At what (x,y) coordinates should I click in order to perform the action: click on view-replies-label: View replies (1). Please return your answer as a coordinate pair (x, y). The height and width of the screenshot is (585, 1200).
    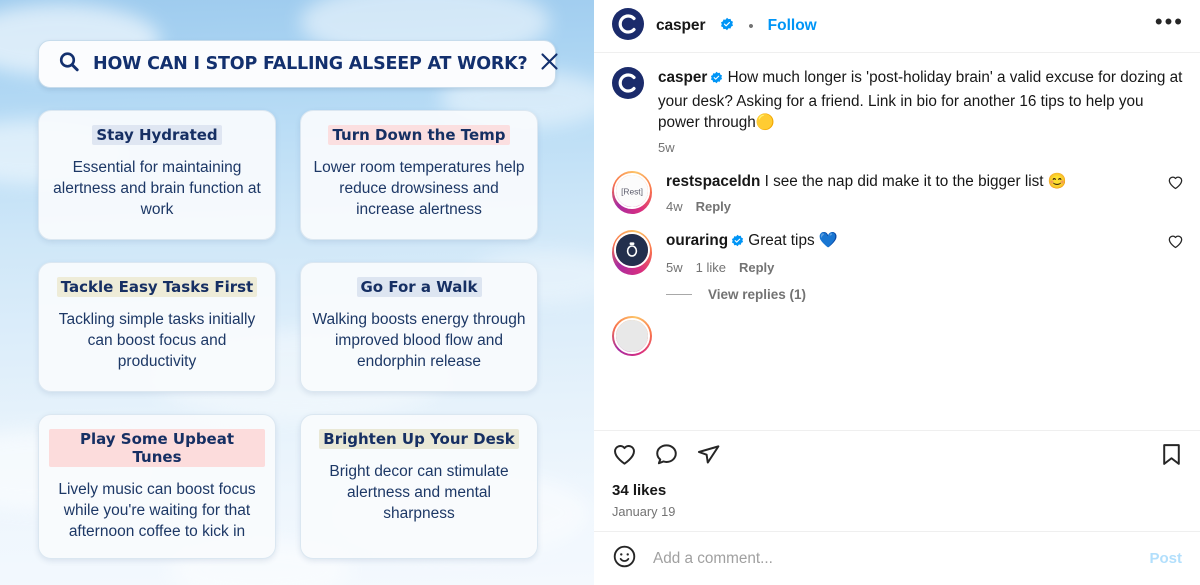
    Looking at the image, I should click on (757, 294).